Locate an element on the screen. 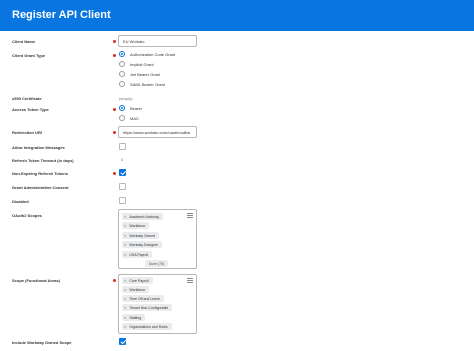 This screenshot has height=351, width=474. scope-pill: × Academic Advising is located at coordinates (142, 216).